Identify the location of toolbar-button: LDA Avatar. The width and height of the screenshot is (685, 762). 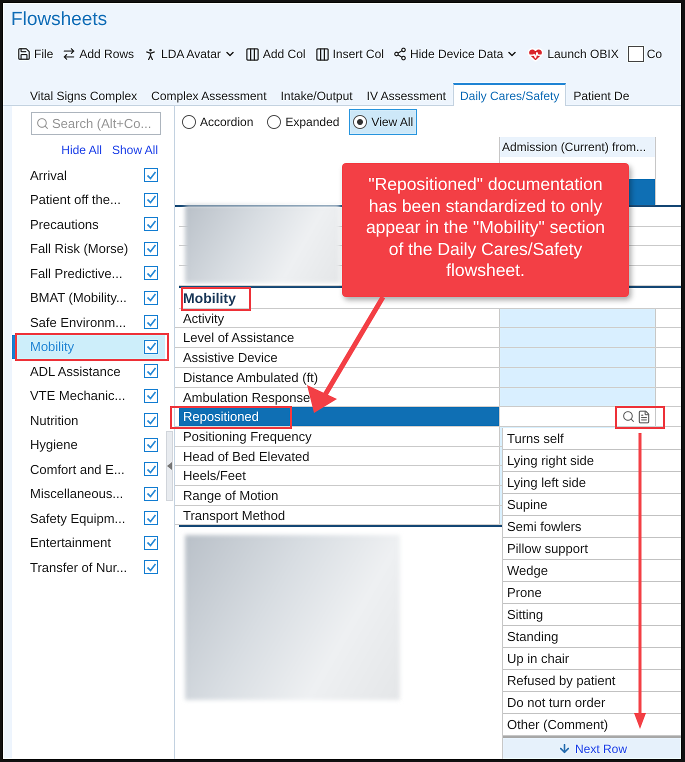
(189, 54).